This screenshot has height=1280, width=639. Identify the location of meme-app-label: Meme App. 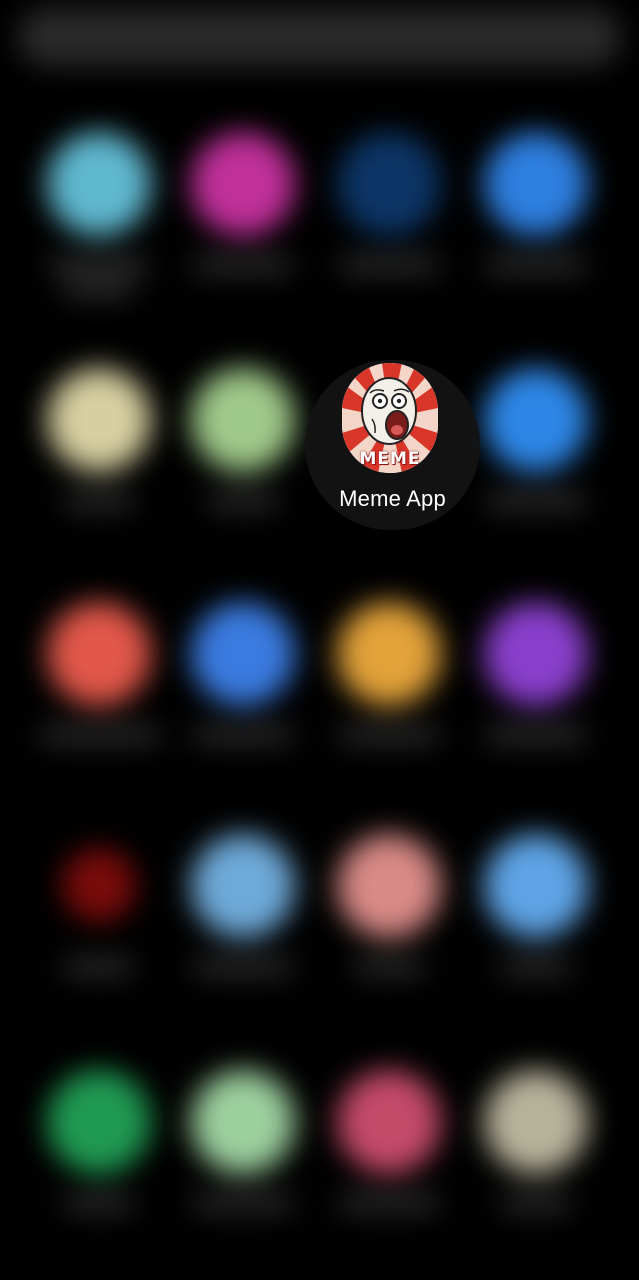
(392, 498).